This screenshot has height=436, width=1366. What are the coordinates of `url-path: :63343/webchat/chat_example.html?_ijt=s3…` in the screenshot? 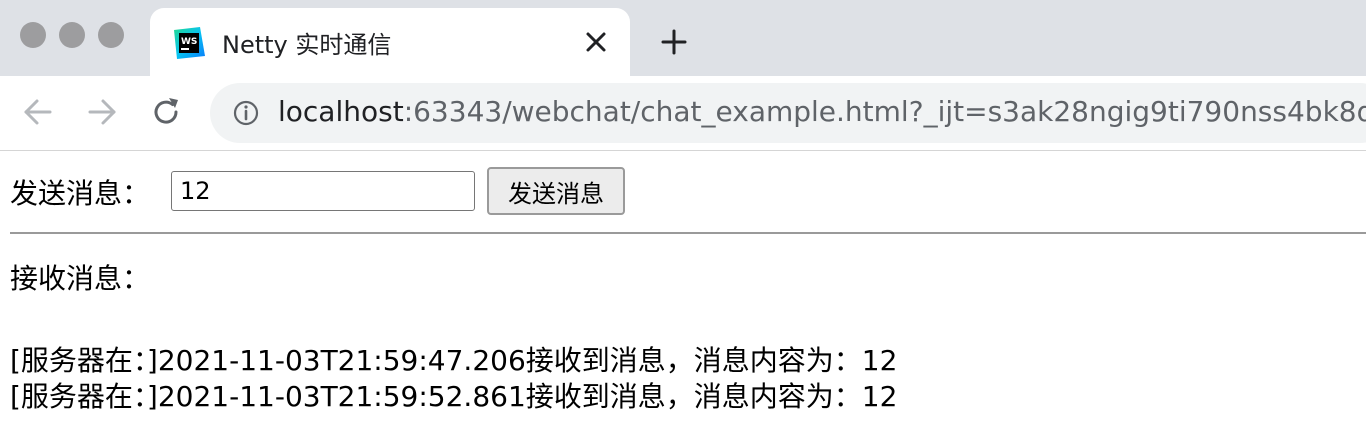 It's located at (884, 111).